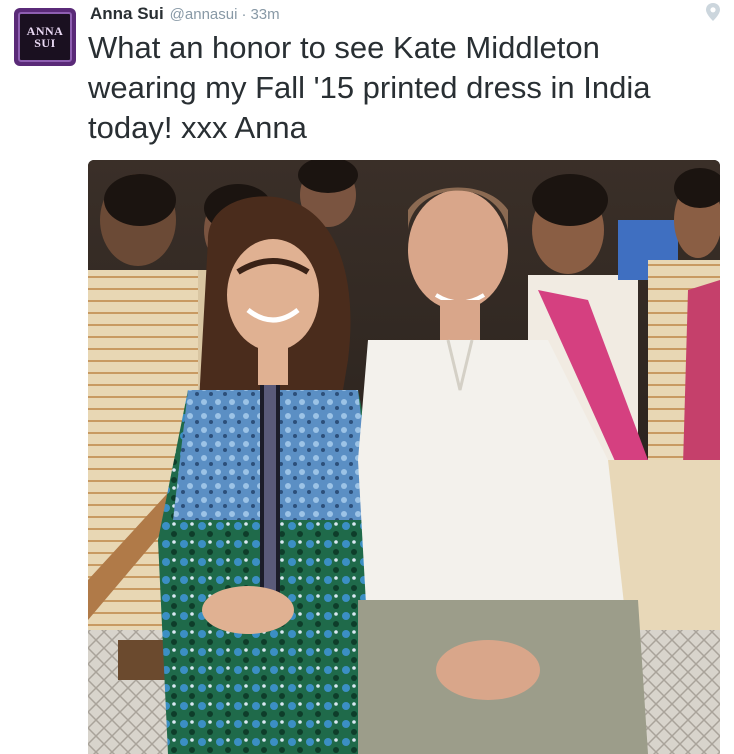 The height and width of the screenshot is (754, 734). I want to click on avatar: ANNA SUI, so click(45, 37).